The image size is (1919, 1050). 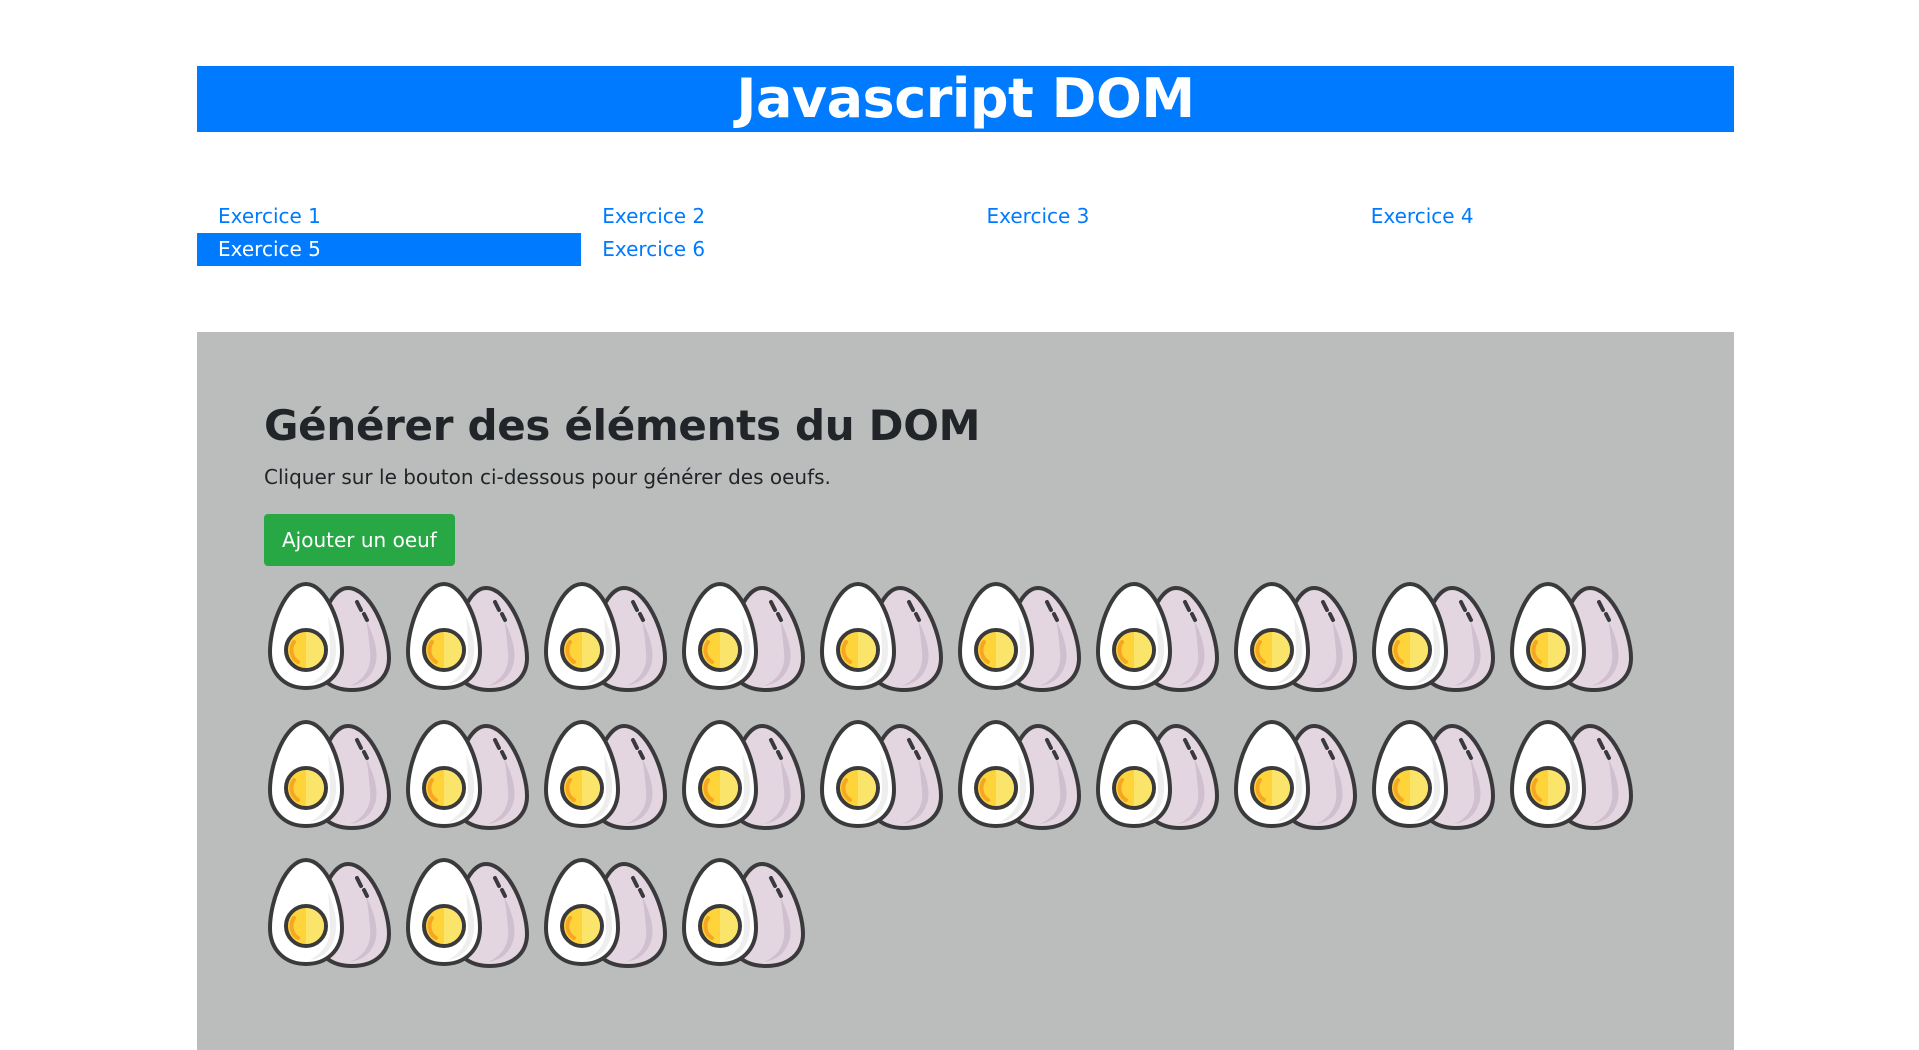 I want to click on nav-item-exercice-4: Exercice 4, so click(x=1542, y=216).